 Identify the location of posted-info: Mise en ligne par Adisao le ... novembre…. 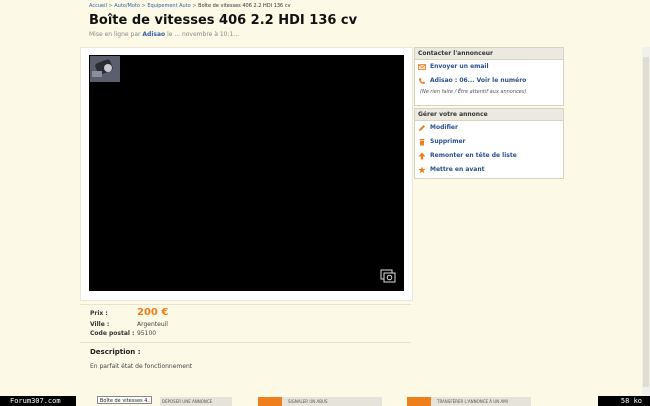
(164, 34).